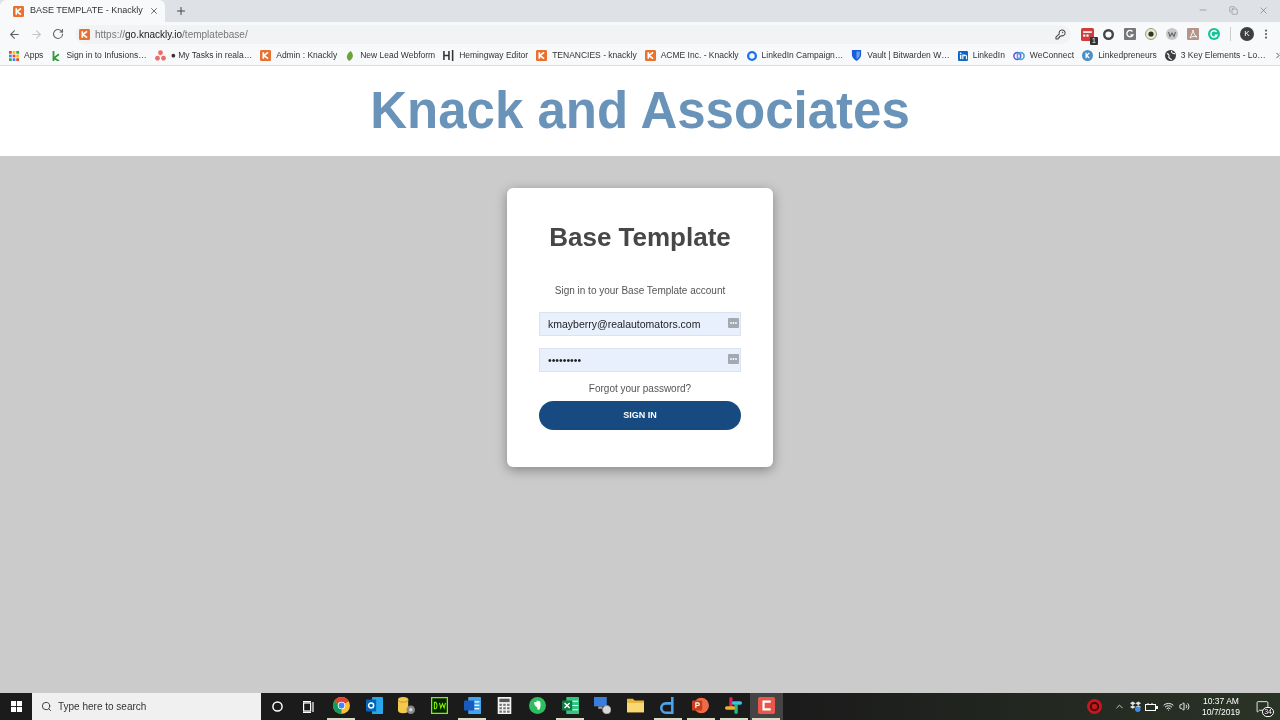 The height and width of the screenshot is (720, 1280). What do you see at coordinates (449, 55) in the screenshot?
I see `h-logo-icon` at bounding box center [449, 55].